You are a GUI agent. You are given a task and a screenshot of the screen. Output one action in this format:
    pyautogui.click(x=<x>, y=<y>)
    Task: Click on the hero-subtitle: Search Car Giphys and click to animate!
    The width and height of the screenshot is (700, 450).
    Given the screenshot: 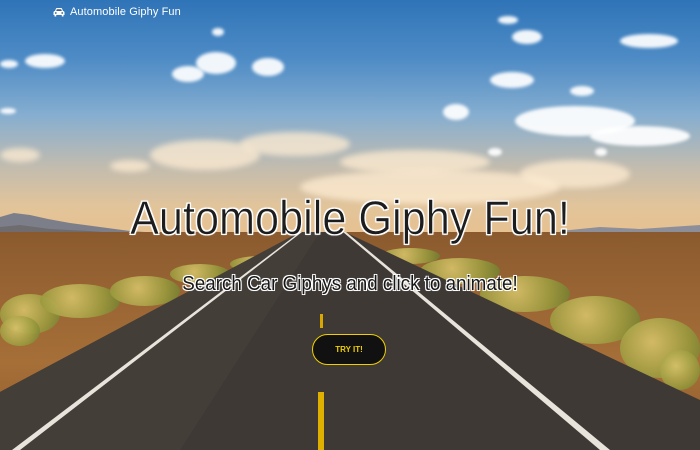 What is the action you would take?
    pyautogui.click(x=350, y=284)
    